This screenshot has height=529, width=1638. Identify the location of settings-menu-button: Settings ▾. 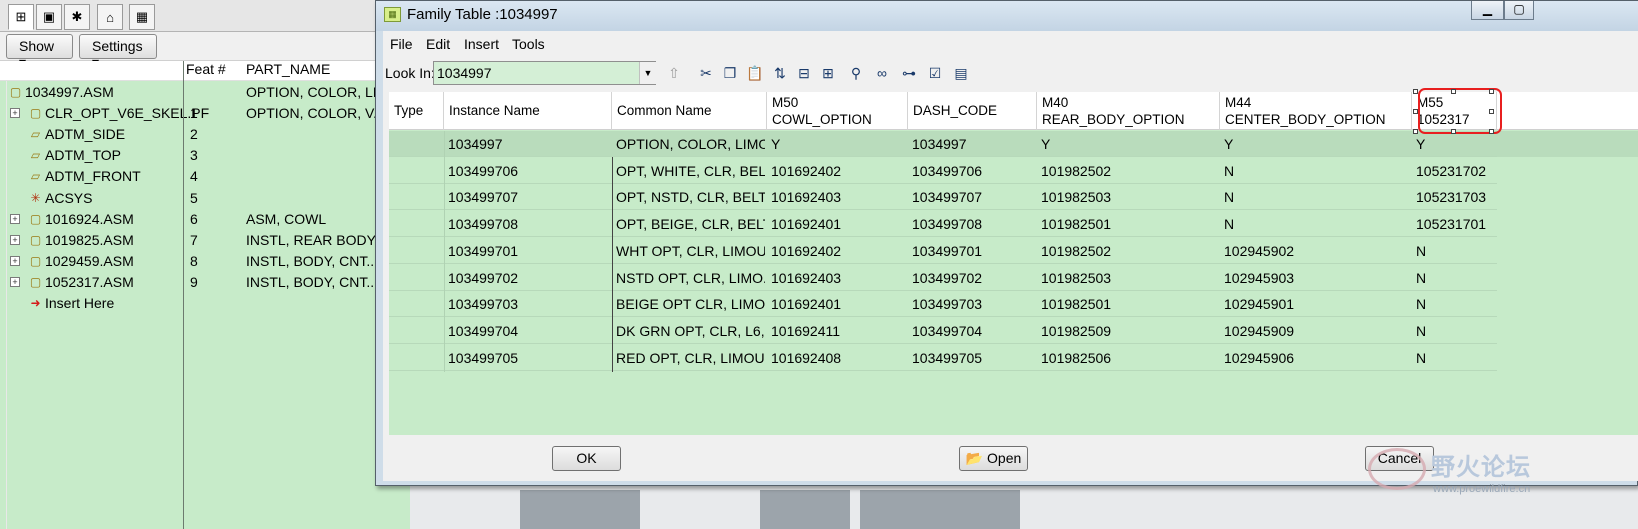
(118, 52).